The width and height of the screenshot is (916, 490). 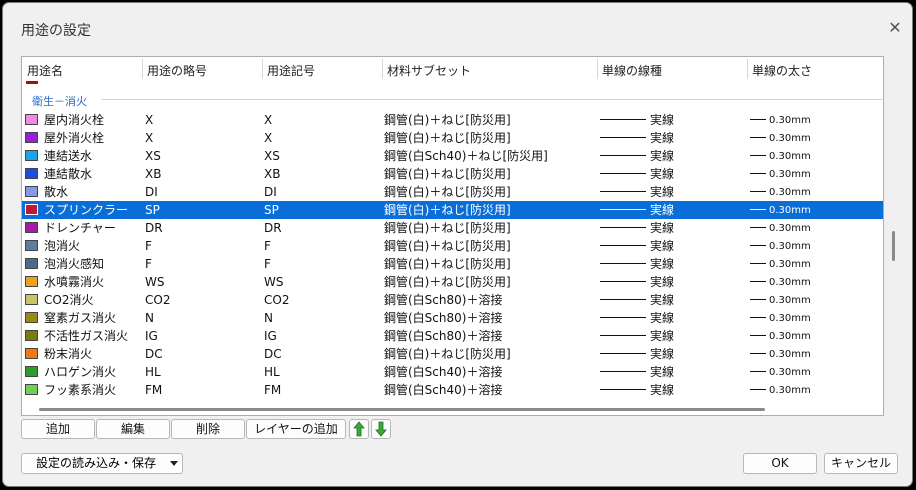 I want to click on table-row: CO2消火 CO2 CO2 鋼管(白Sch80)＋溶接 実線 0.30mm, so click(x=452, y=300).